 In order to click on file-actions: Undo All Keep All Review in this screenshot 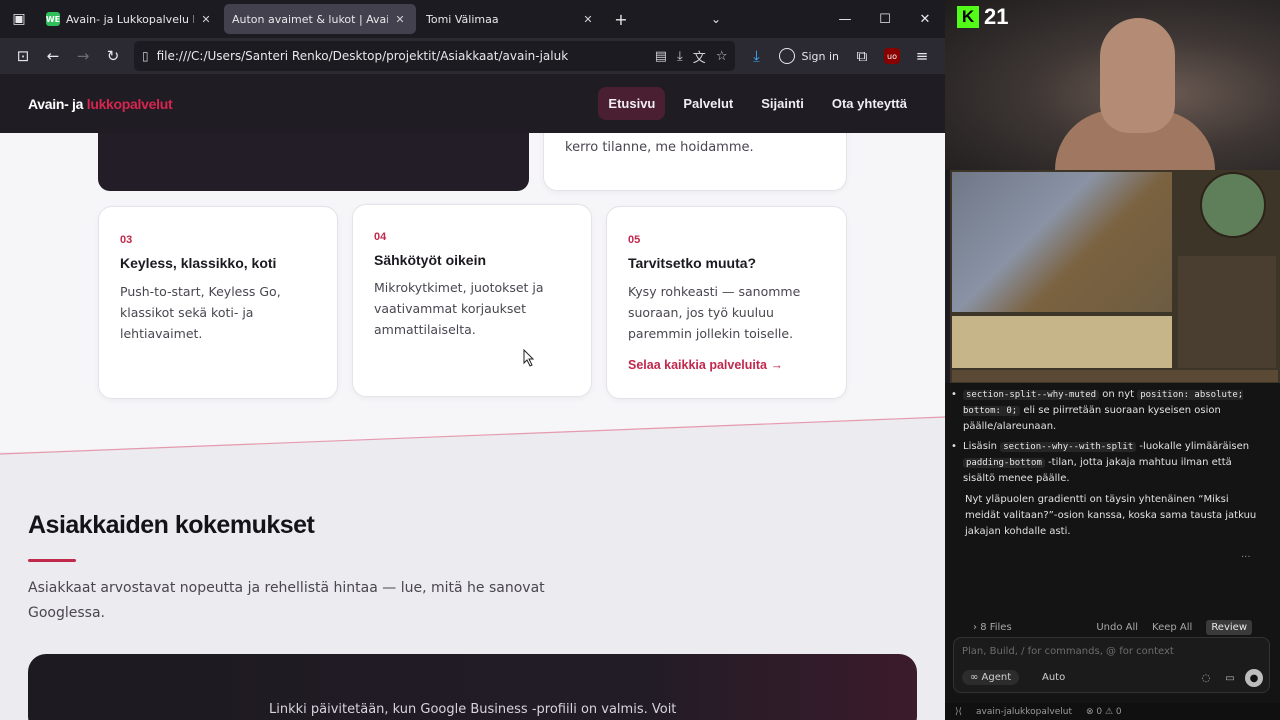, I will do `click(1167, 627)`.